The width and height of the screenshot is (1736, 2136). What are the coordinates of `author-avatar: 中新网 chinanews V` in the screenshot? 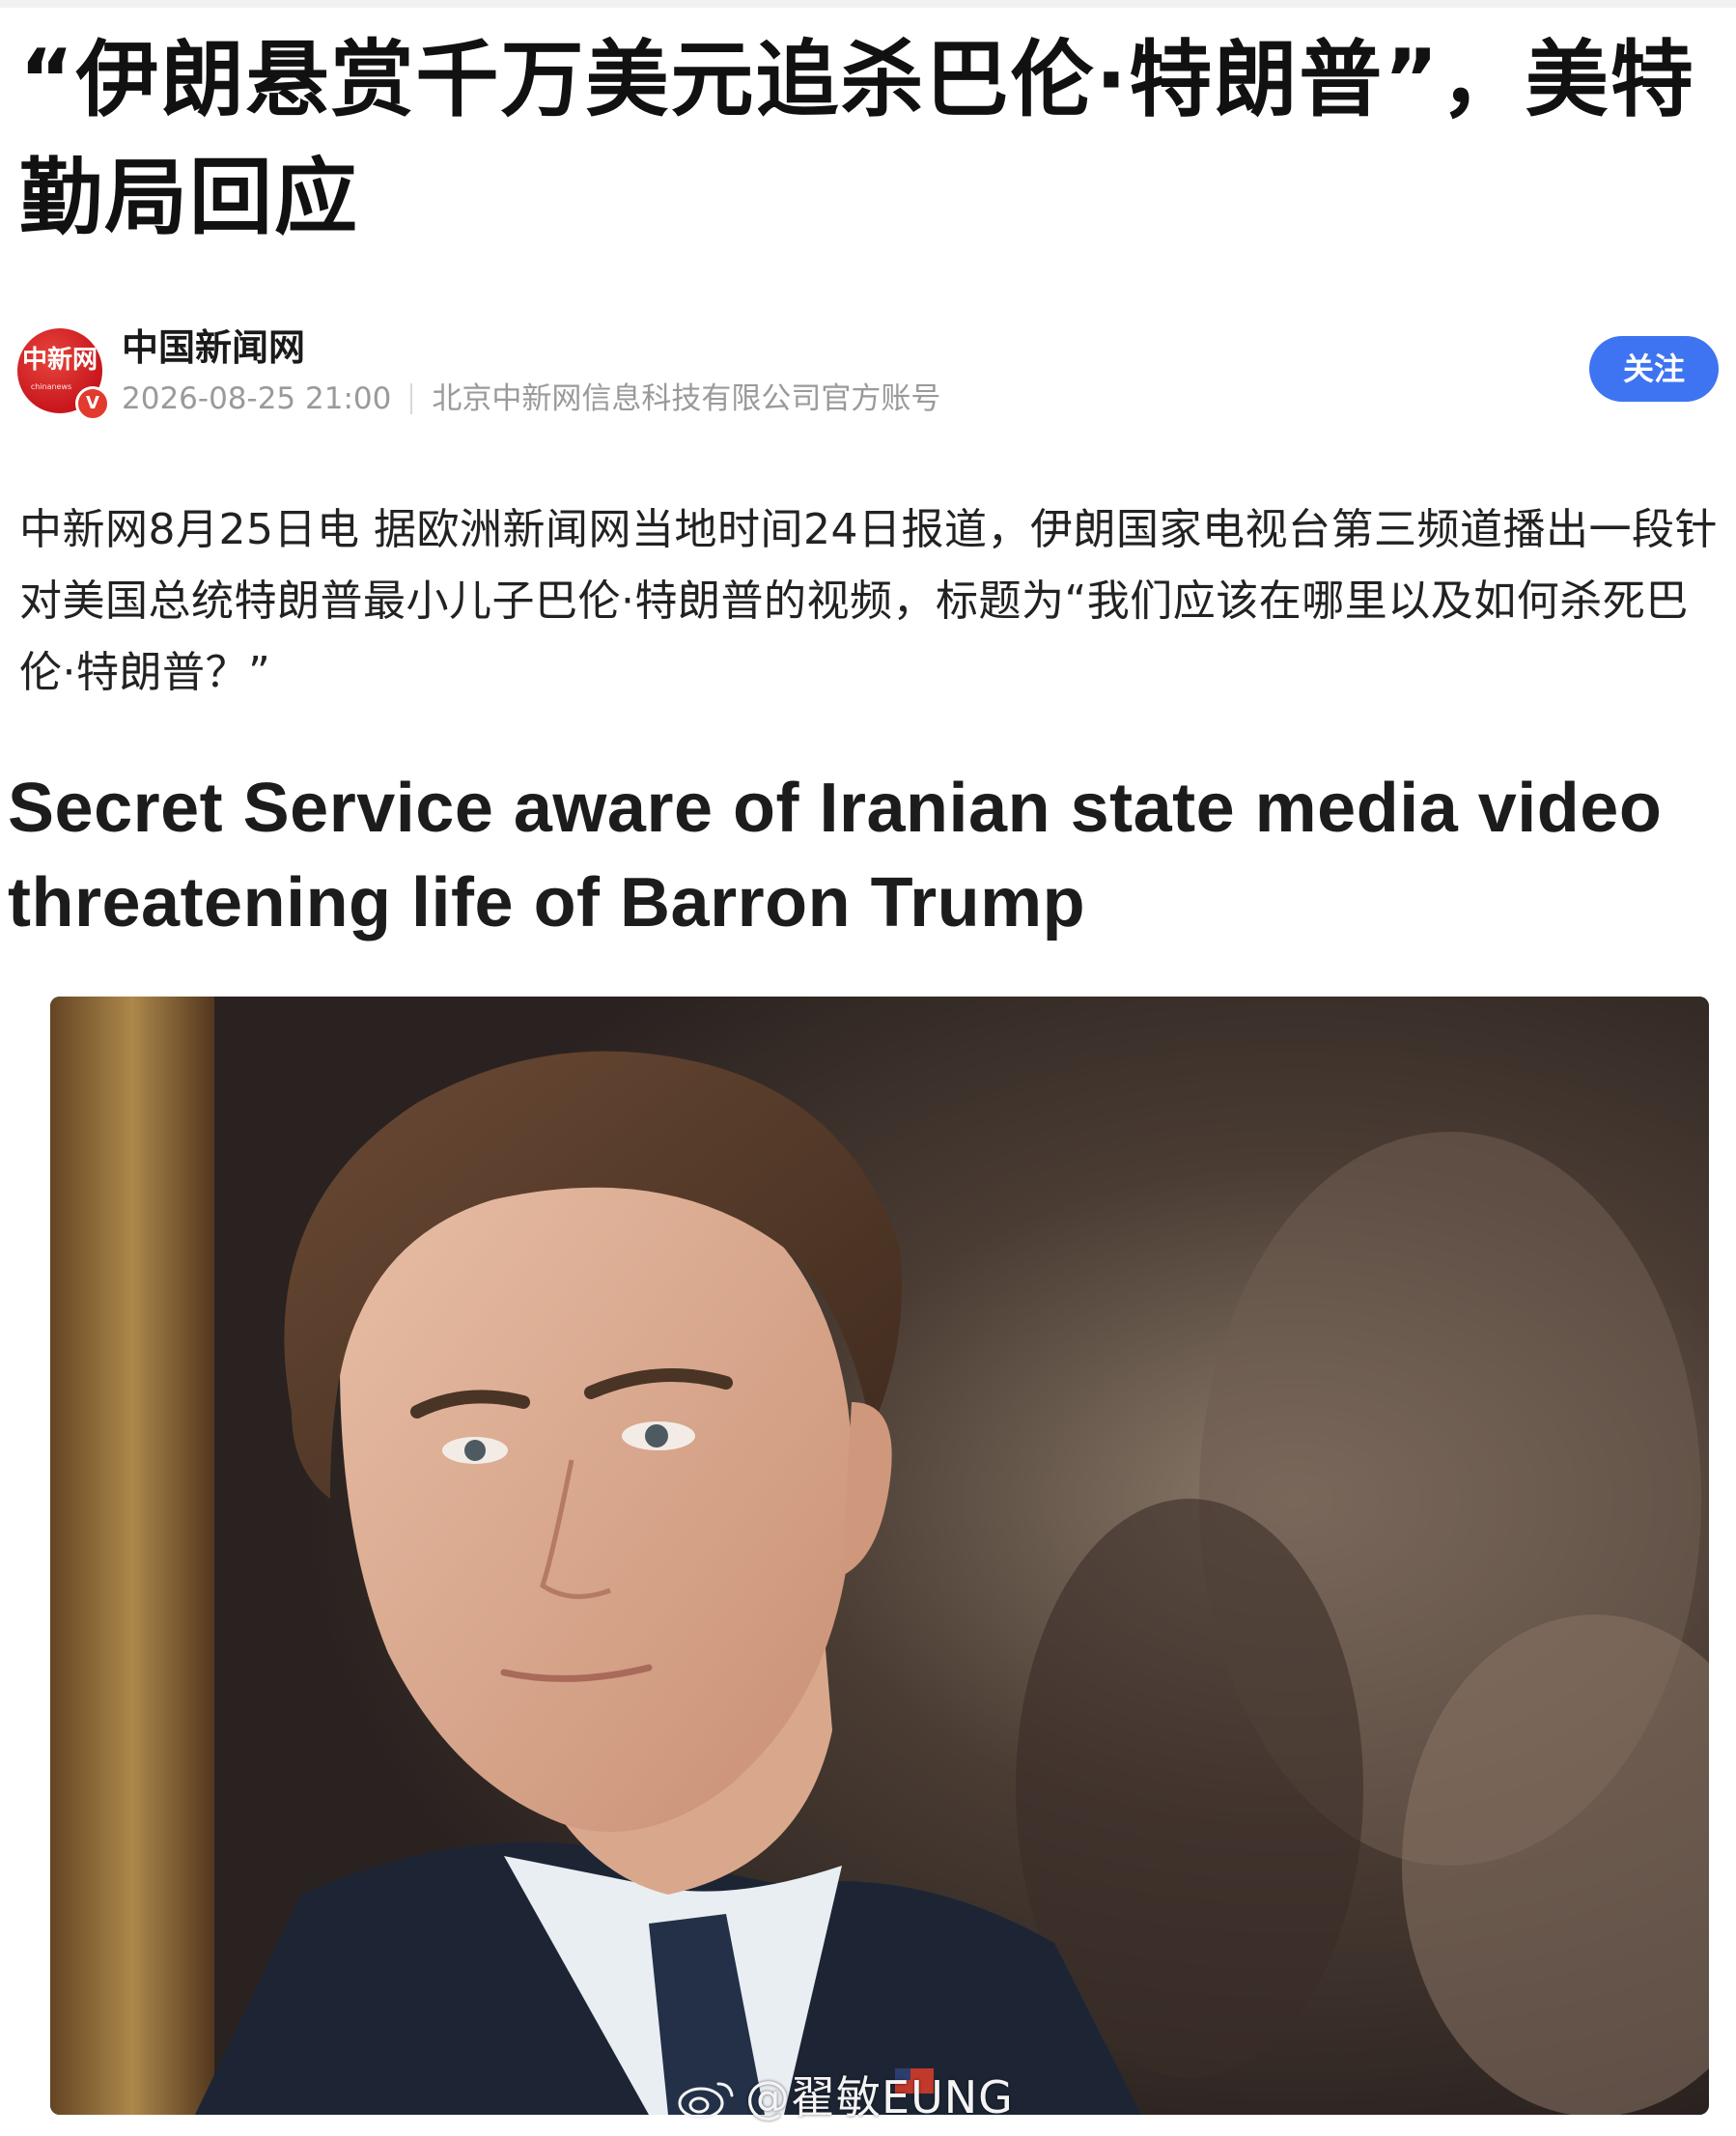 It's located at (64, 374).